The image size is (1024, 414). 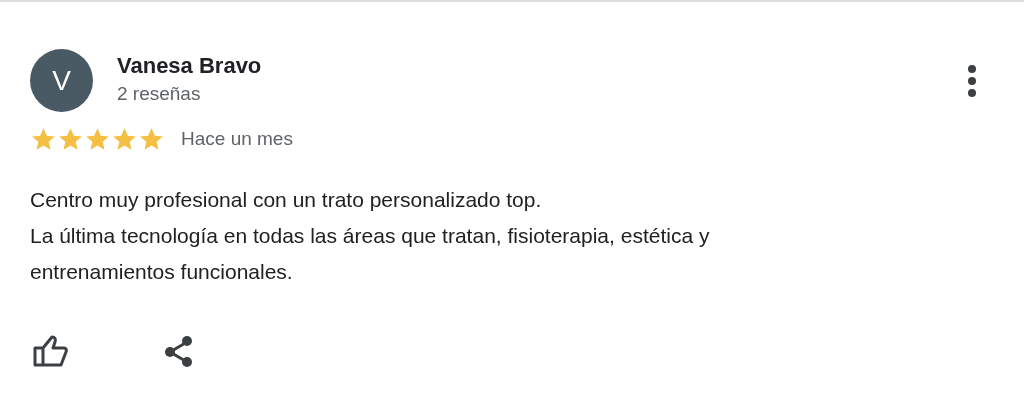 What do you see at coordinates (50, 351) in the screenshot?
I see `thumbs-up-icon` at bounding box center [50, 351].